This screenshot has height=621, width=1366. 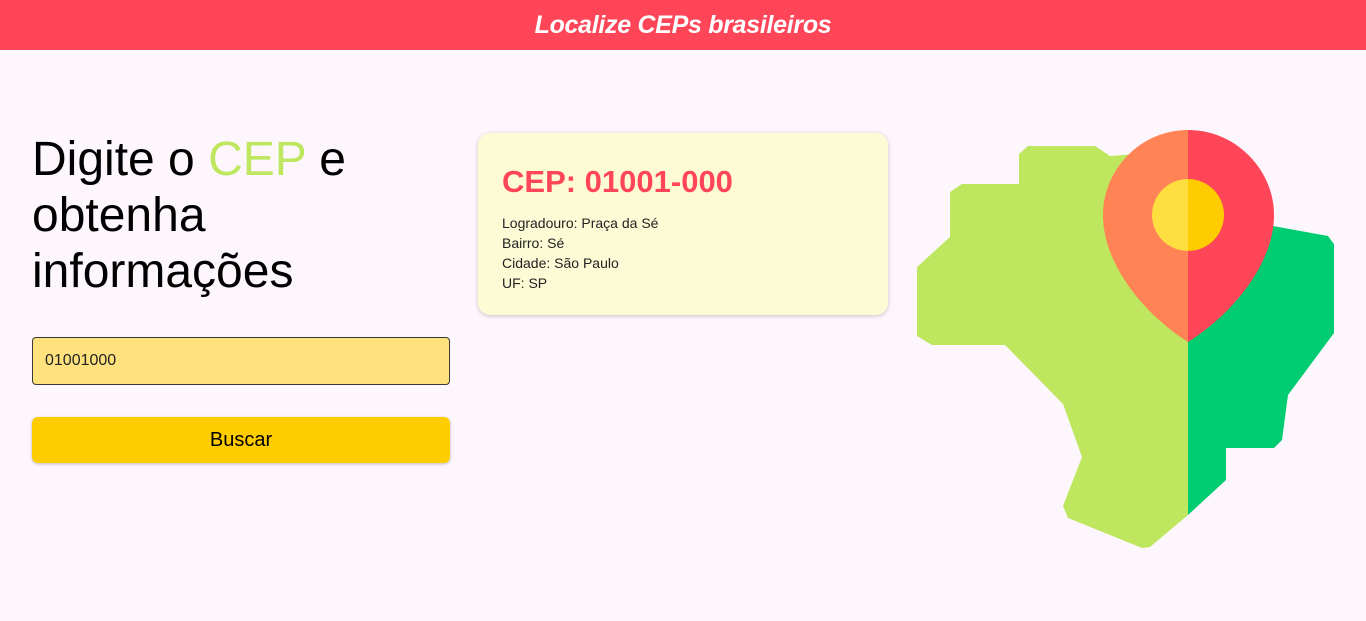 I want to click on result-logradouro: Logradouro: Praça da Sé, so click(x=580, y=223).